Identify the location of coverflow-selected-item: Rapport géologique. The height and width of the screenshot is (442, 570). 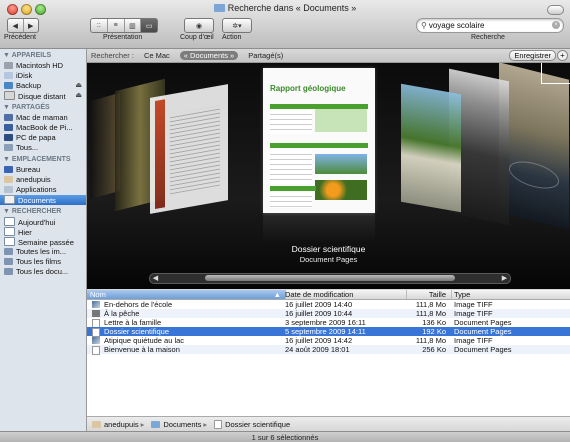
(319, 140).